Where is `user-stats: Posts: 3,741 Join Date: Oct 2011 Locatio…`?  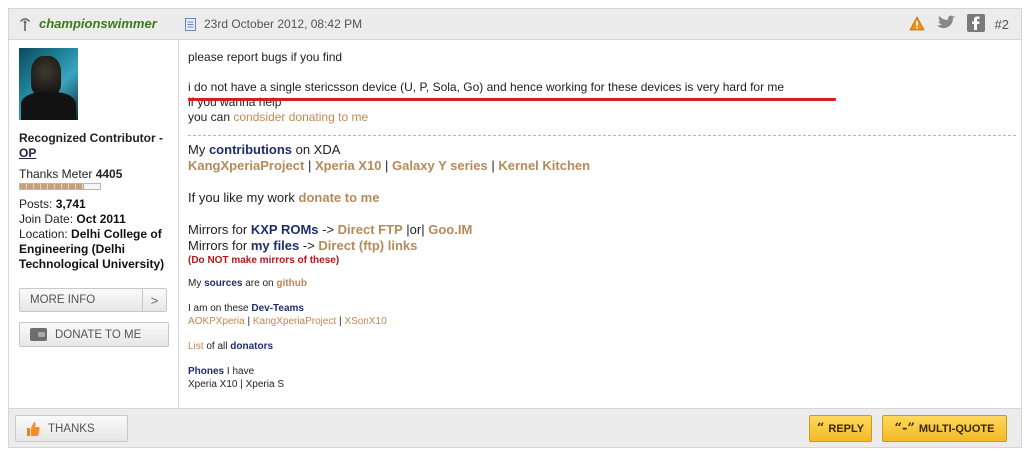 user-stats: Posts: 3,741 Join Date: Oct 2011 Locatio… is located at coordinates (96, 234).